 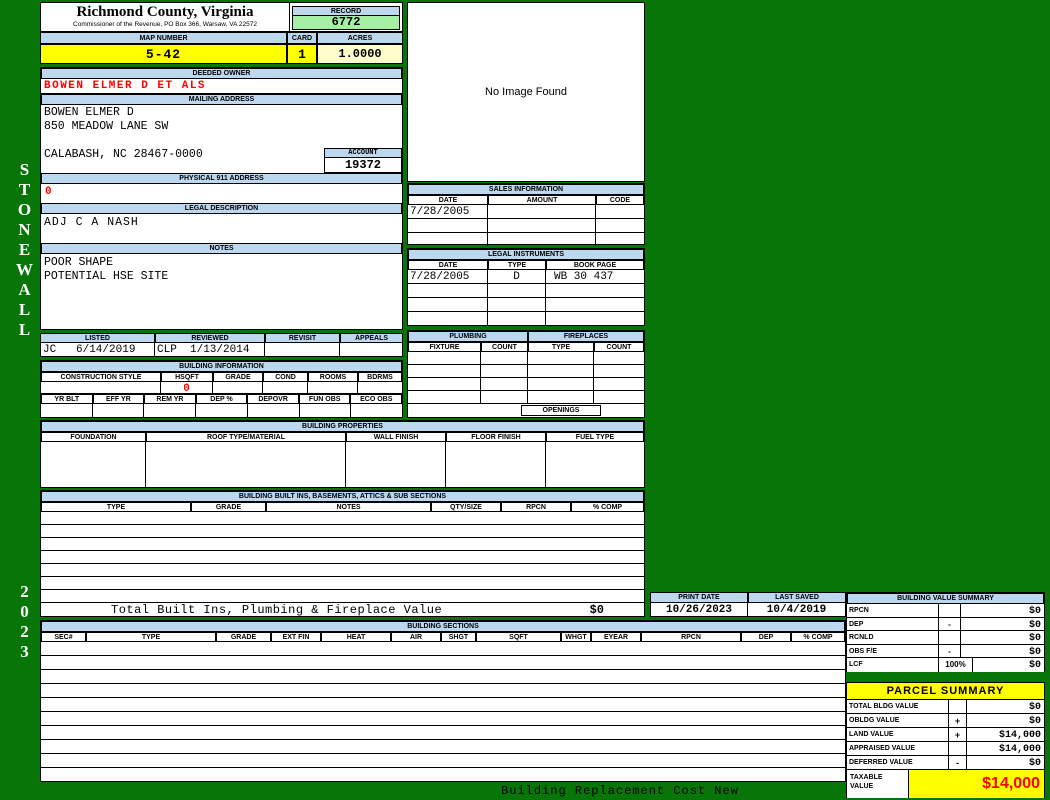 I want to click on account-label: ACCOUNT, so click(x=363, y=153).